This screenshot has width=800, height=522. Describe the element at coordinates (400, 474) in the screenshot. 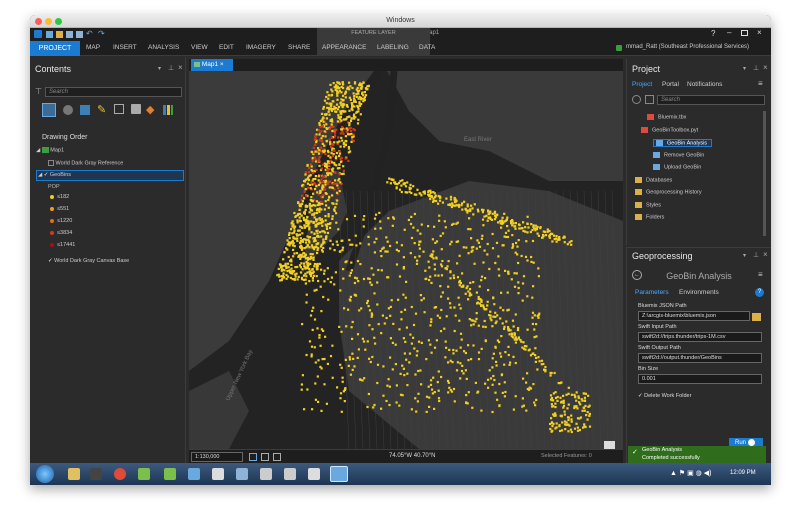

I see `windows-taskbar: ▲ ⚑ ▣ ◍ ◀) 12:09 PM` at that location.